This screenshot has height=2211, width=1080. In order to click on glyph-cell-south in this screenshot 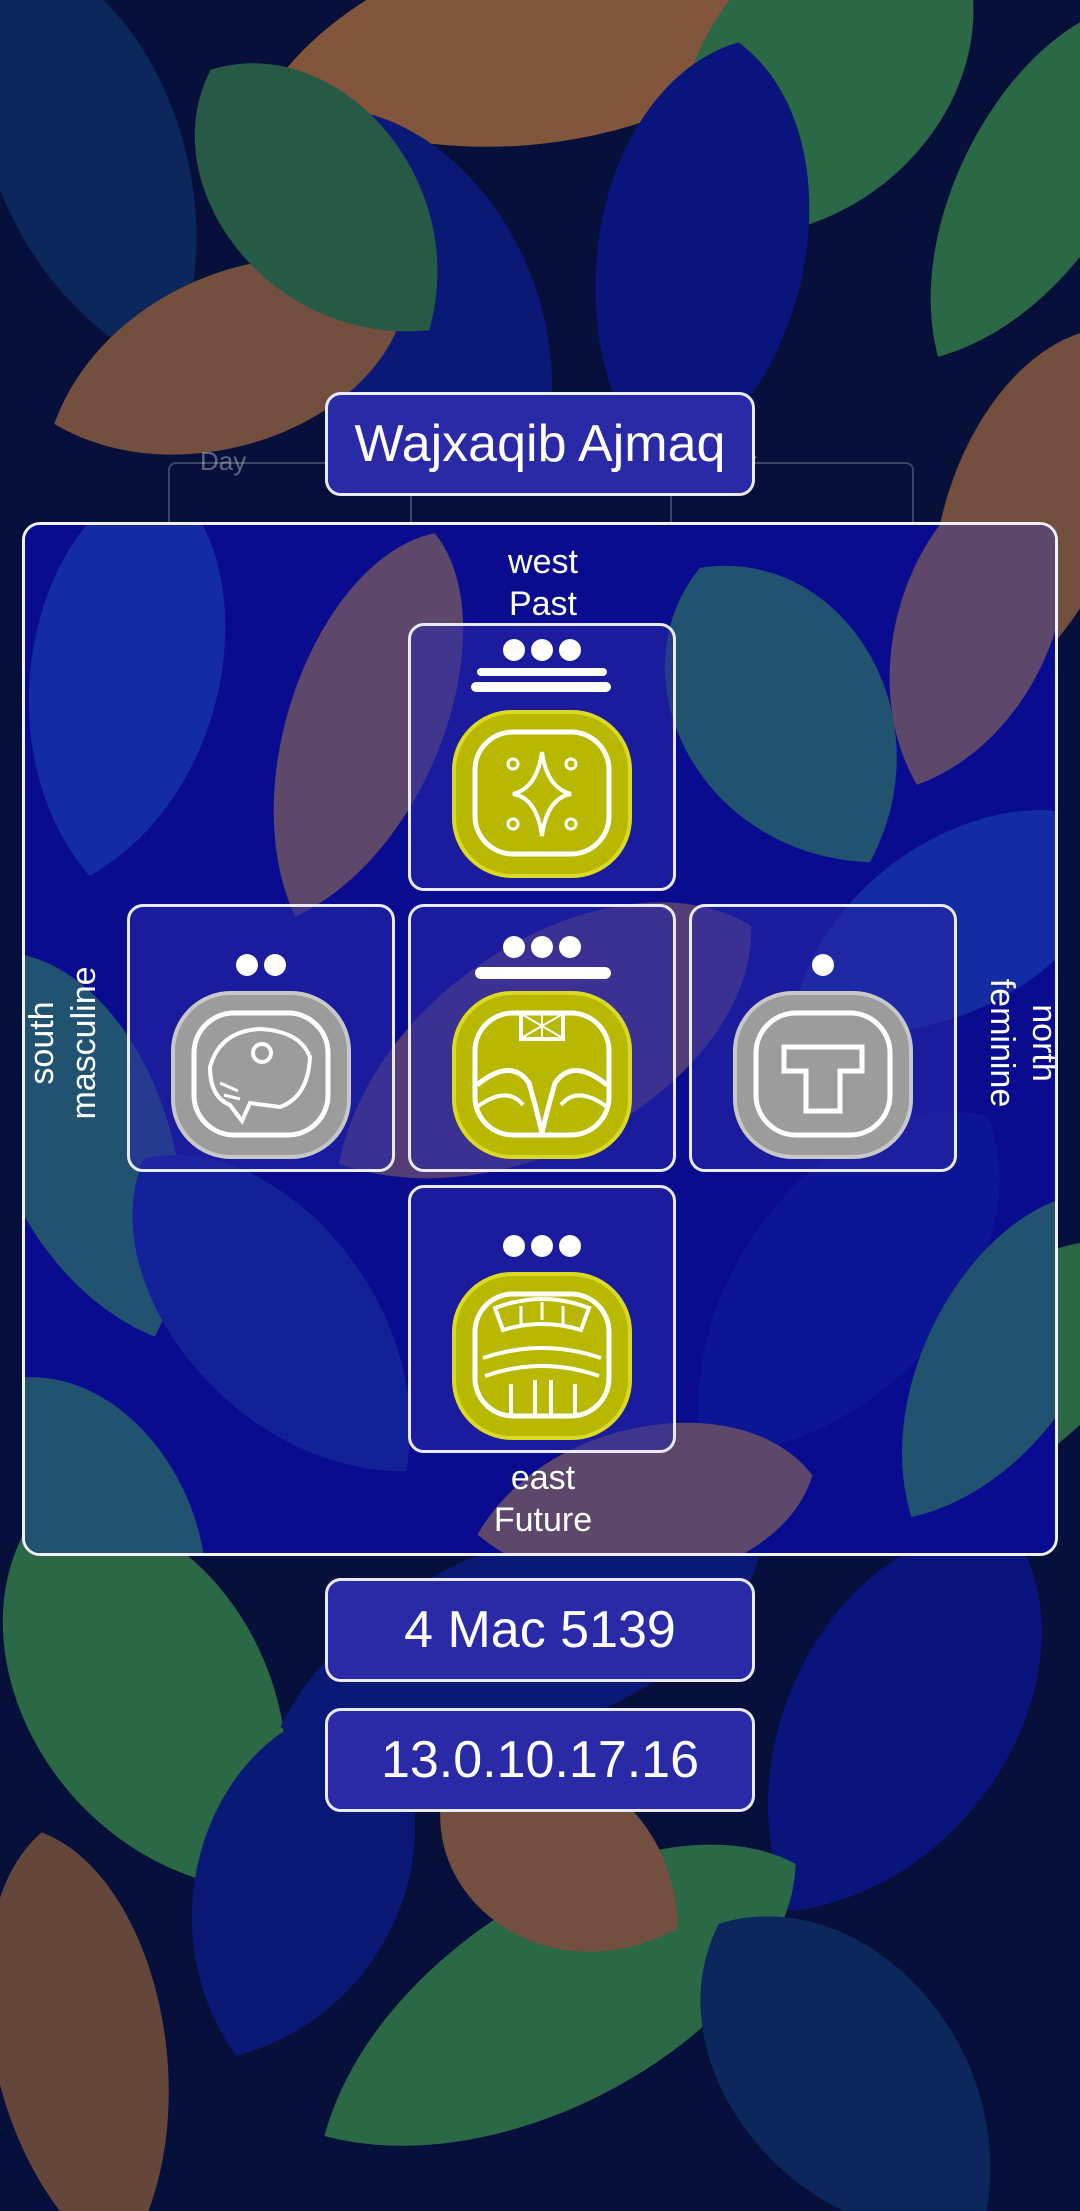, I will do `click(261, 1038)`.